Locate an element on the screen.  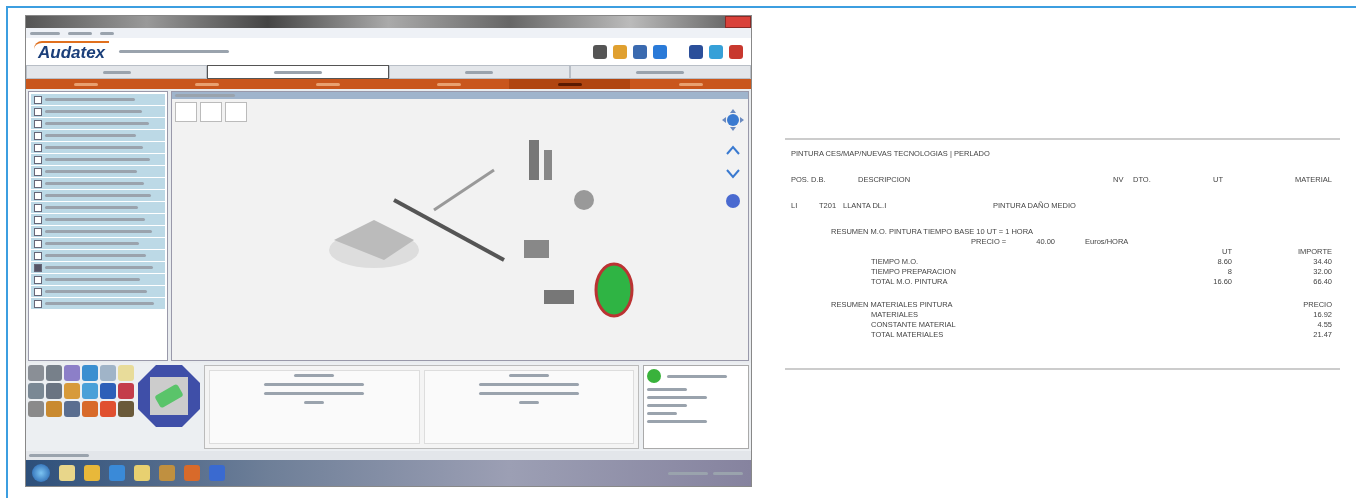
zoom-out-icon is located at coordinates (733, 174).